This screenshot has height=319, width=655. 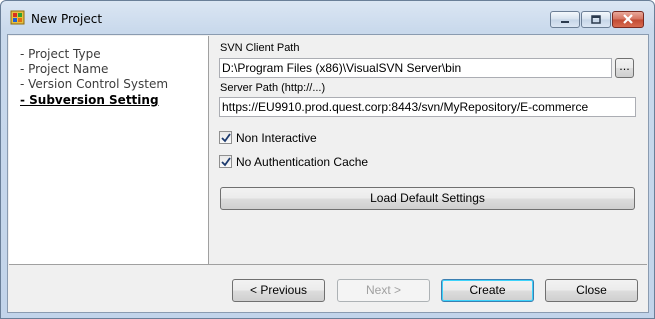 I want to click on step-project-type: - Project Type, so click(x=60, y=54).